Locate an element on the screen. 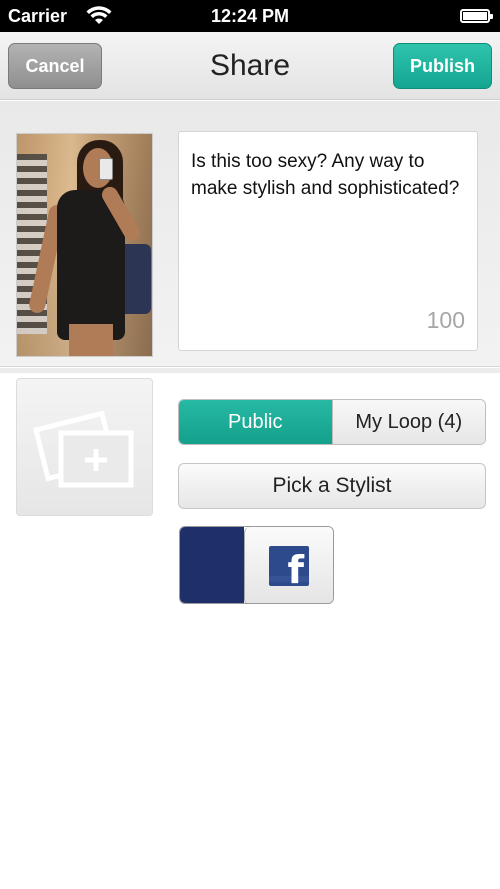 This screenshot has height=889, width=500. battery-icon is located at coordinates (476, 16).